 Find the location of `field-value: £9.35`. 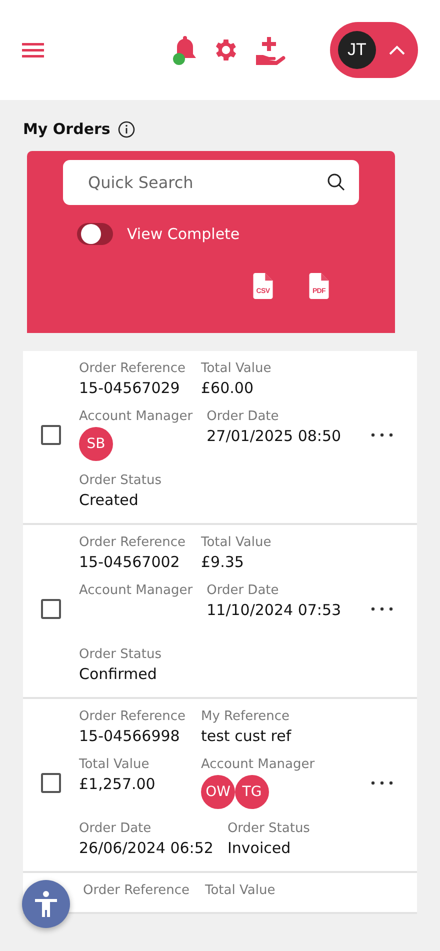

field-value: £9.35 is located at coordinates (223, 562).